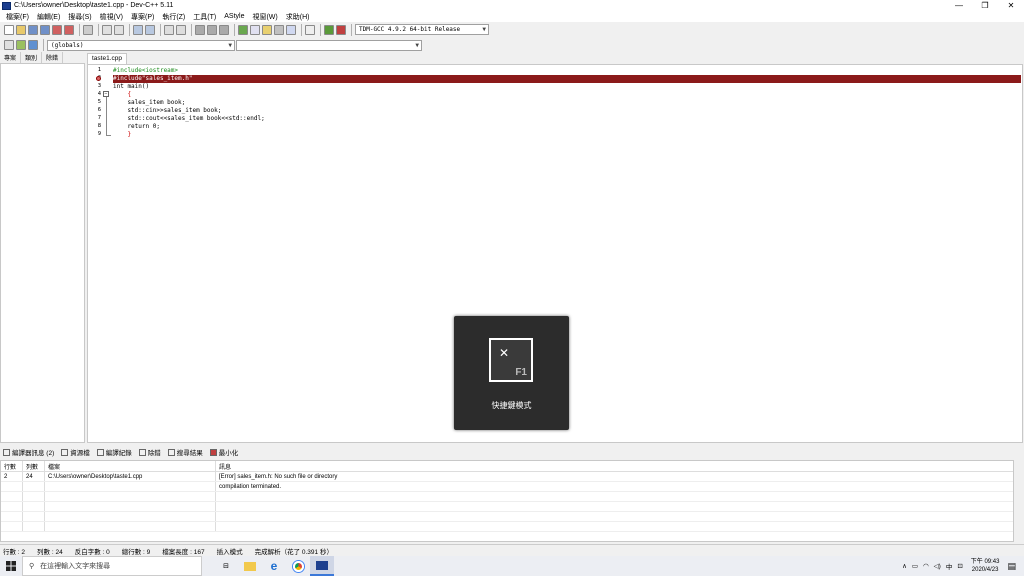  Describe the element at coordinates (141, 45) in the screenshot. I see `scope-select: (globals) ▼` at that location.